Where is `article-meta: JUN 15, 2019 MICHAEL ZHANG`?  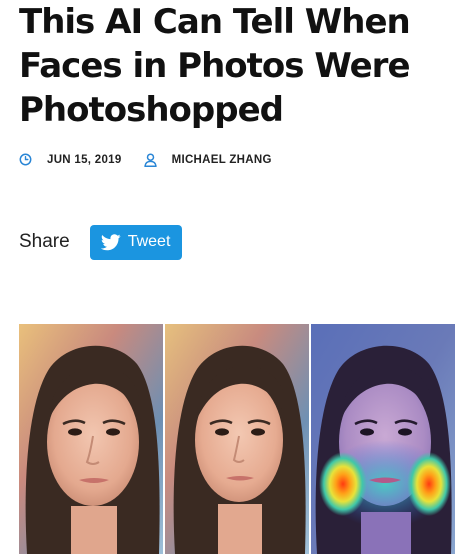
article-meta: JUN 15, 2019 MICHAEL ZHANG is located at coordinates (145, 160).